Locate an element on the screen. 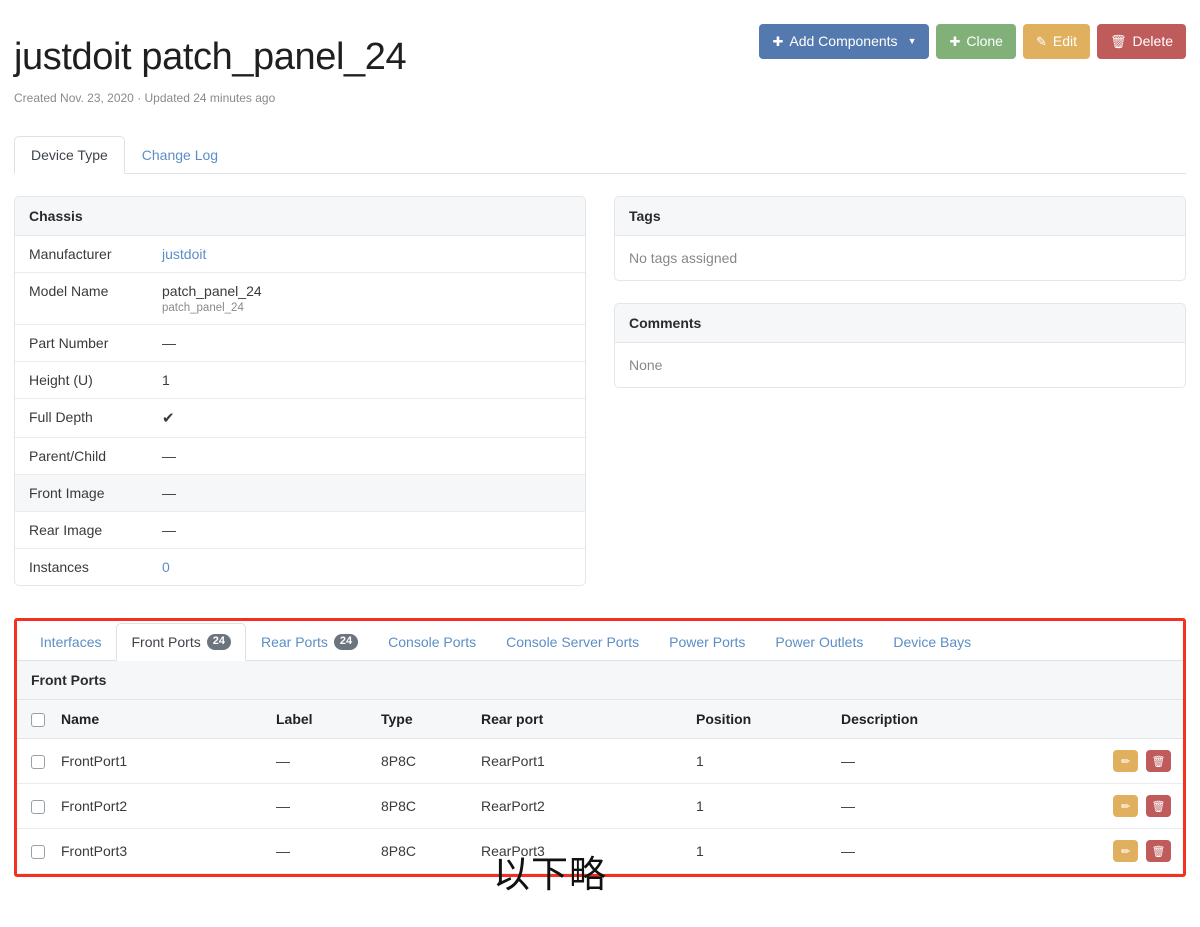 The image size is (1200, 927). tab-device-bays: Device Bays is located at coordinates (932, 642).